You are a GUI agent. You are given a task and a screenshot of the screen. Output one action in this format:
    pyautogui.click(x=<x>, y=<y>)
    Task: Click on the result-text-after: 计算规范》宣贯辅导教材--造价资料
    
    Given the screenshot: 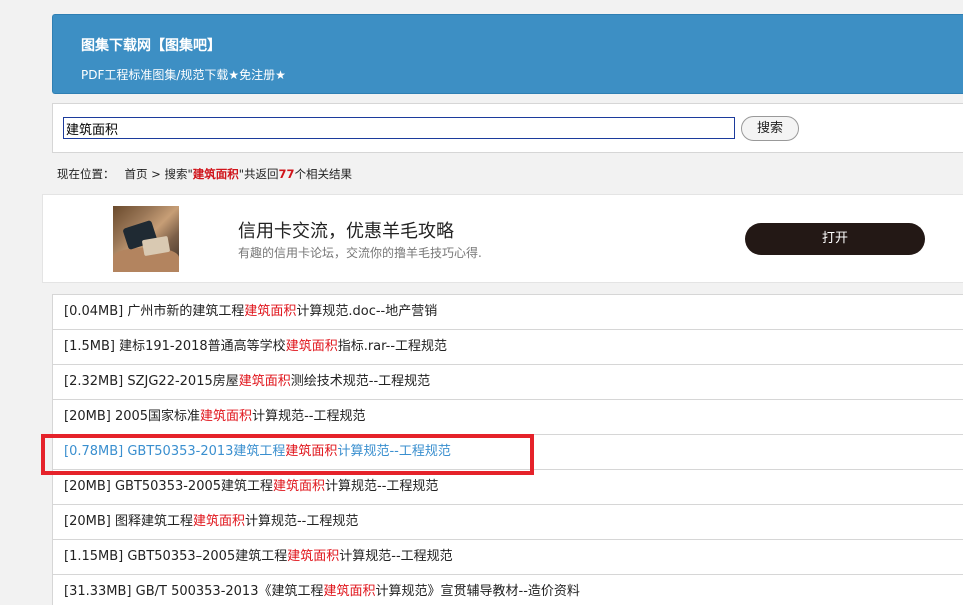 What is the action you would take?
    pyautogui.click(x=477, y=591)
    